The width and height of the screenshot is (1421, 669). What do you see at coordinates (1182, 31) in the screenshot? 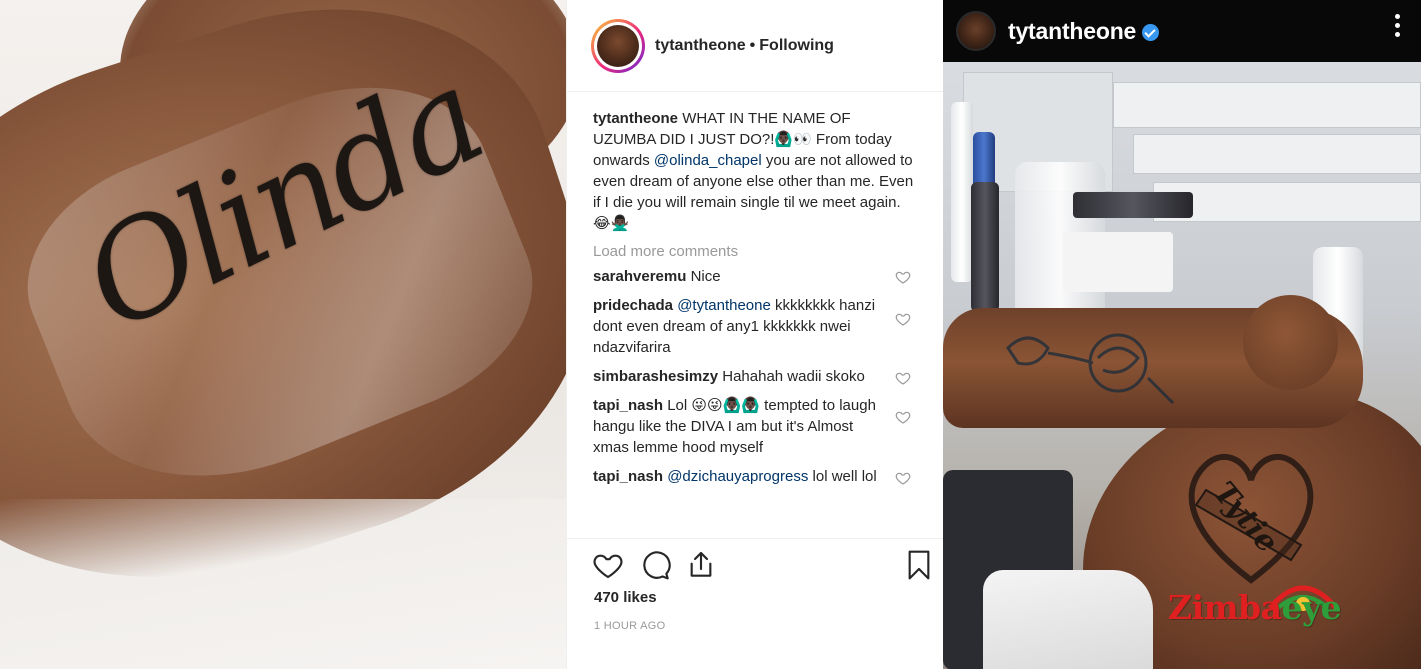
I see `story-header: tytantheone` at bounding box center [1182, 31].